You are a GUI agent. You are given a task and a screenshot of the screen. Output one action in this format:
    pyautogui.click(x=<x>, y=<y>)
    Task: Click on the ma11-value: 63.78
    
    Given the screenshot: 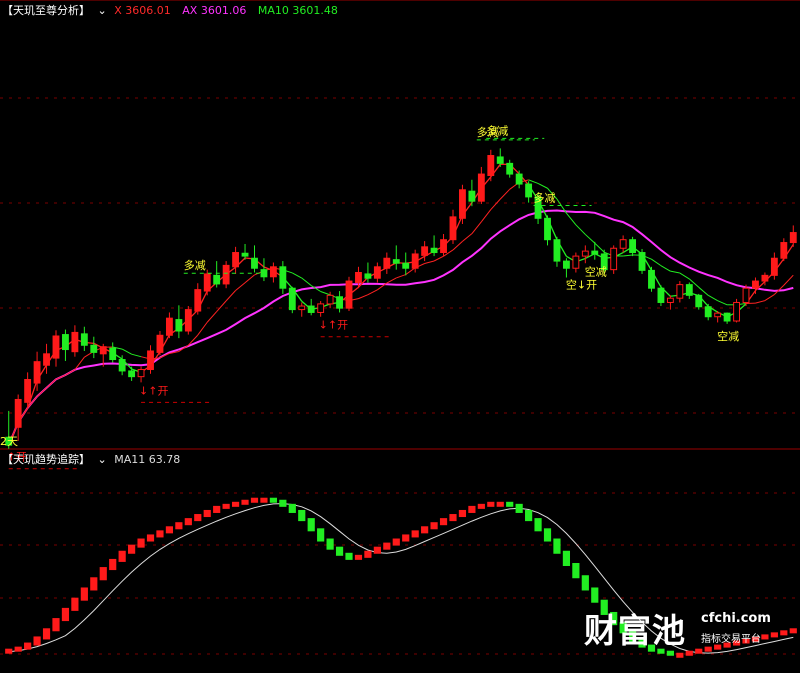 What is the action you would take?
    pyautogui.click(x=164, y=459)
    